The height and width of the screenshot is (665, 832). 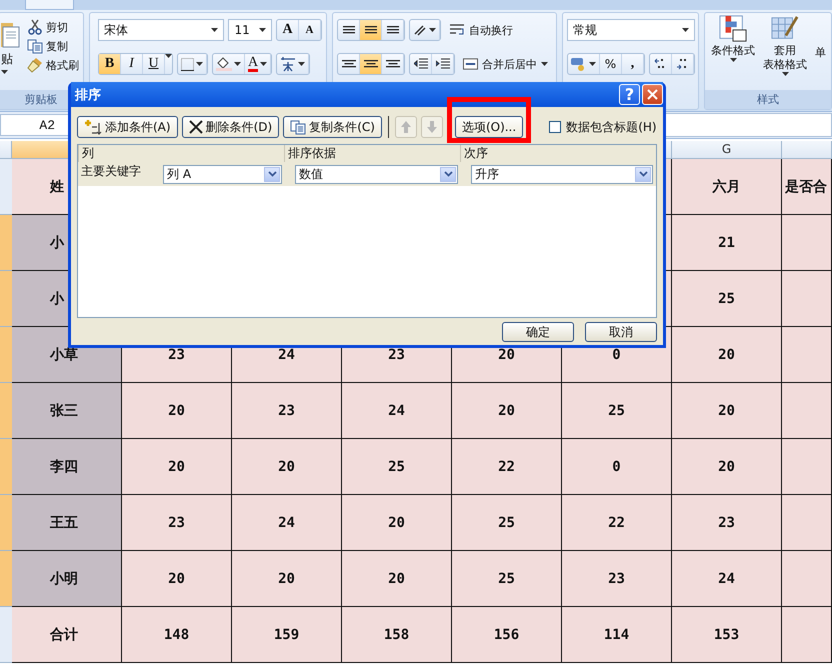 What do you see at coordinates (457, 30) in the screenshot?
I see `wrap-text-icon` at bounding box center [457, 30].